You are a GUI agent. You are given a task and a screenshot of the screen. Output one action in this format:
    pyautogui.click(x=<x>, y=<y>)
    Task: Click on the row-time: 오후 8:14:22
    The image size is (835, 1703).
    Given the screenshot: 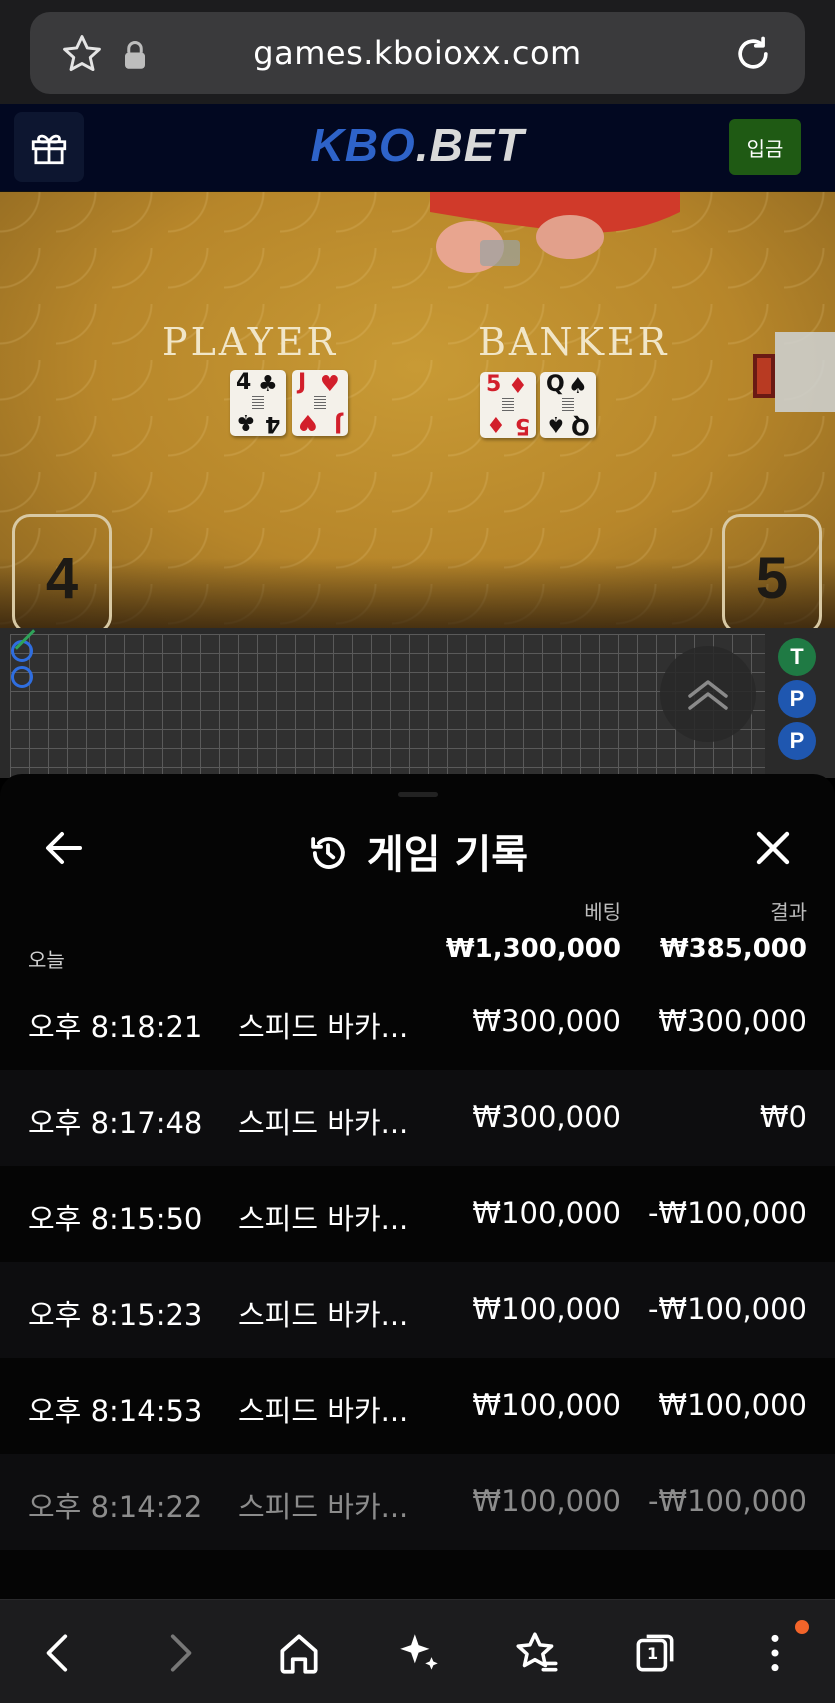 What is the action you would take?
    pyautogui.click(x=115, y=1507)
    